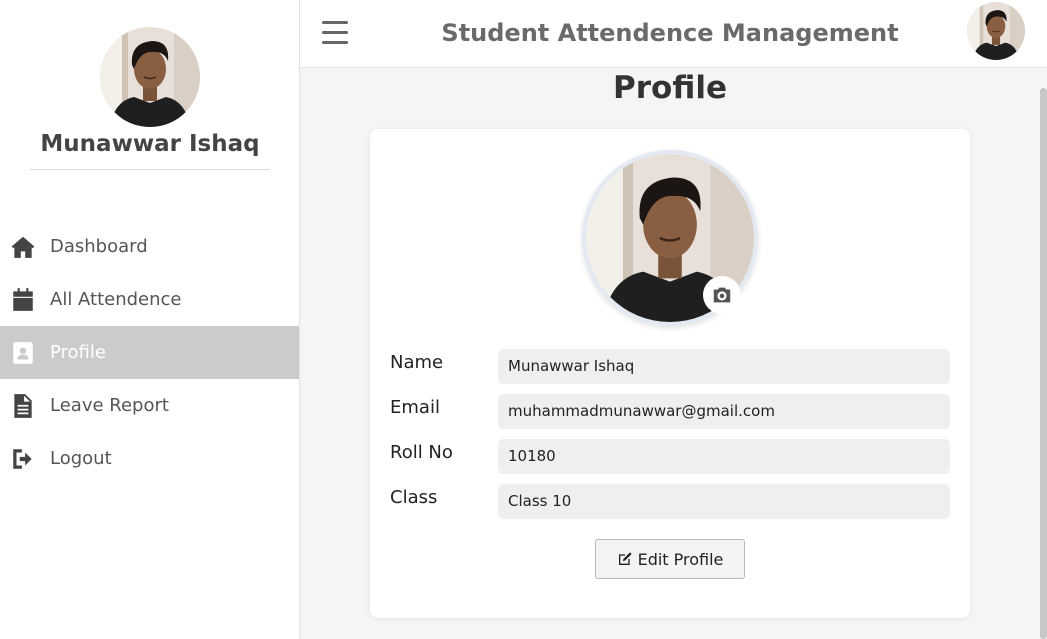 The image size is (1047, 639). What do you see at coordinates (149, 458) in the screenshot?
I see `sidebar-item-logout: Logout` at bounding box center [149, 458].